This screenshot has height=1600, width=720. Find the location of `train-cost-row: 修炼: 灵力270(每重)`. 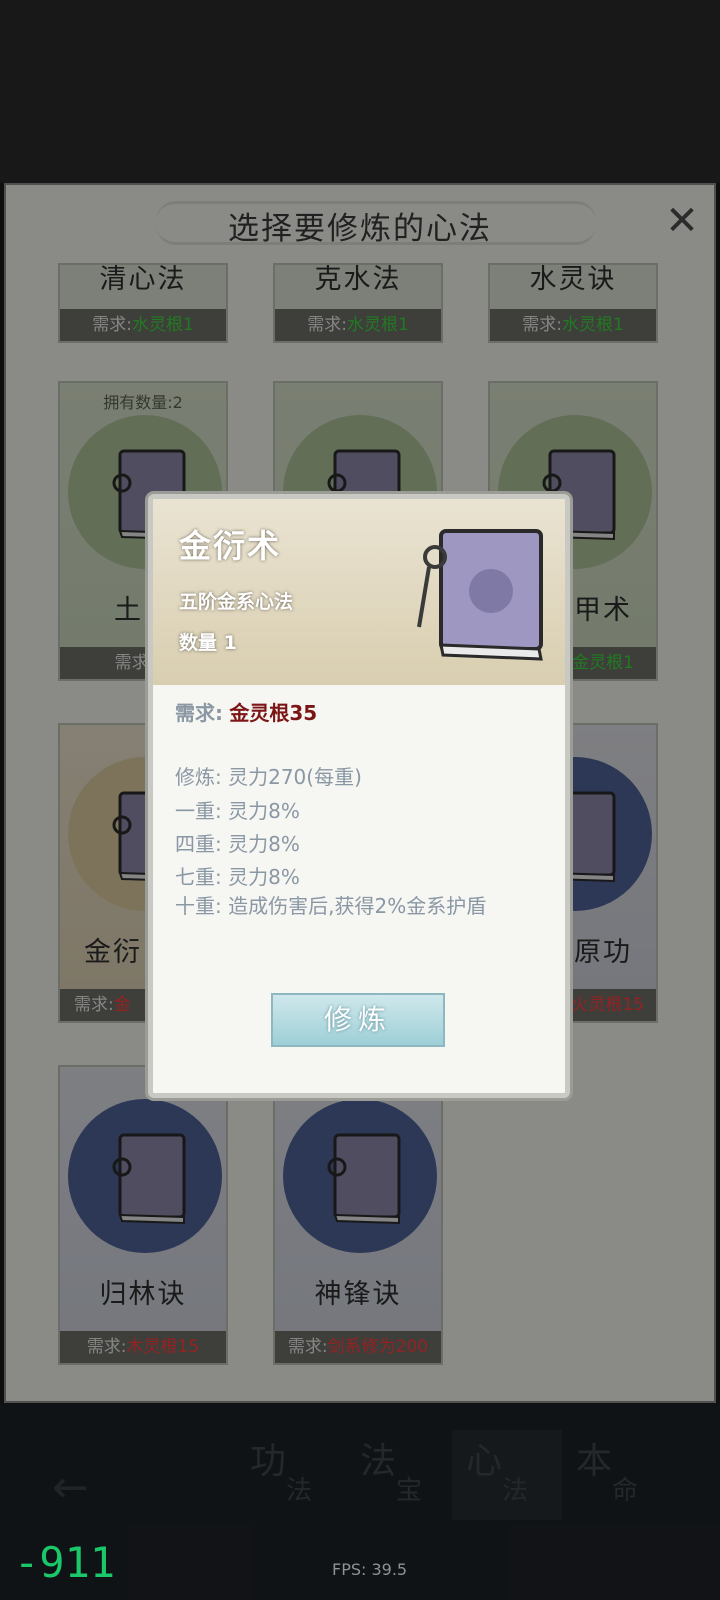

train-cost-row: 修炼: 灵力270(每重) is located at coordinates (268, 777).